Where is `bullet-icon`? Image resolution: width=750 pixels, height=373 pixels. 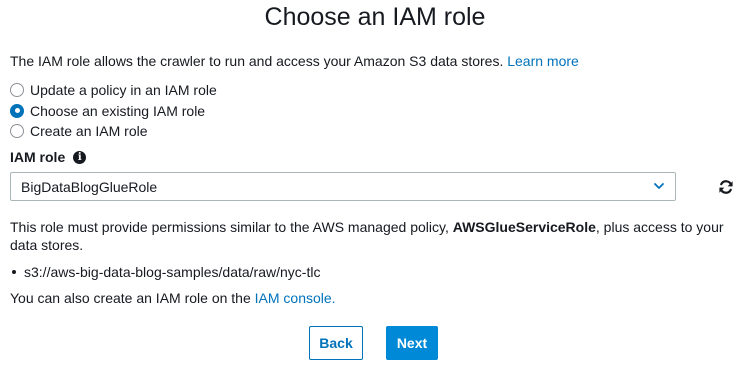 bullet-icon is located at coordinates (14, 272).